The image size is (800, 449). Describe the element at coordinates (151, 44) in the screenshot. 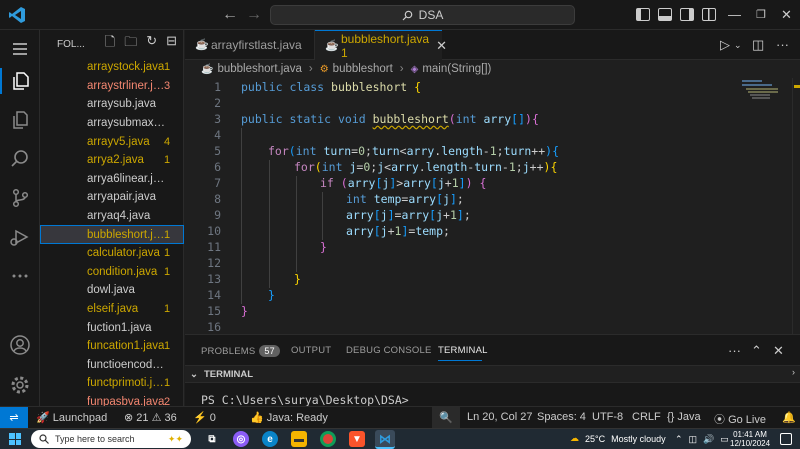

I see `refresh-icon: ↻` at that location.